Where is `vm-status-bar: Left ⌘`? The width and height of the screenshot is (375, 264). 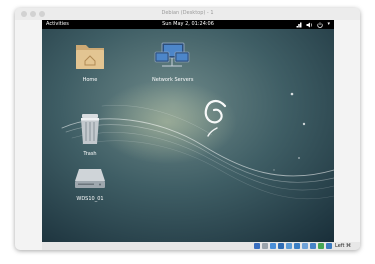
vm-status-bar: Left ⌘ is located at coordinates (201, 246).